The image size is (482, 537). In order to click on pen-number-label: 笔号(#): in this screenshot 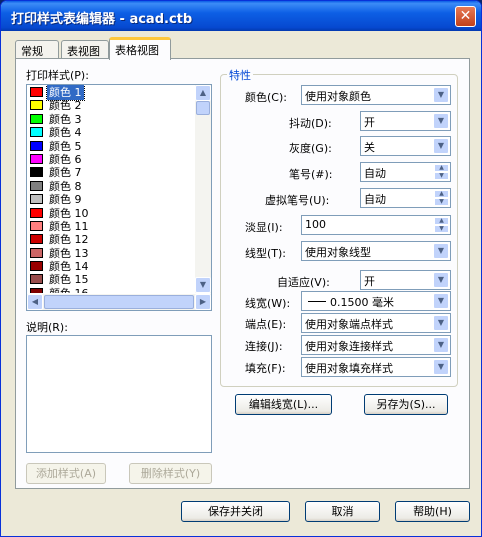, I will do `click(311, 174)`.